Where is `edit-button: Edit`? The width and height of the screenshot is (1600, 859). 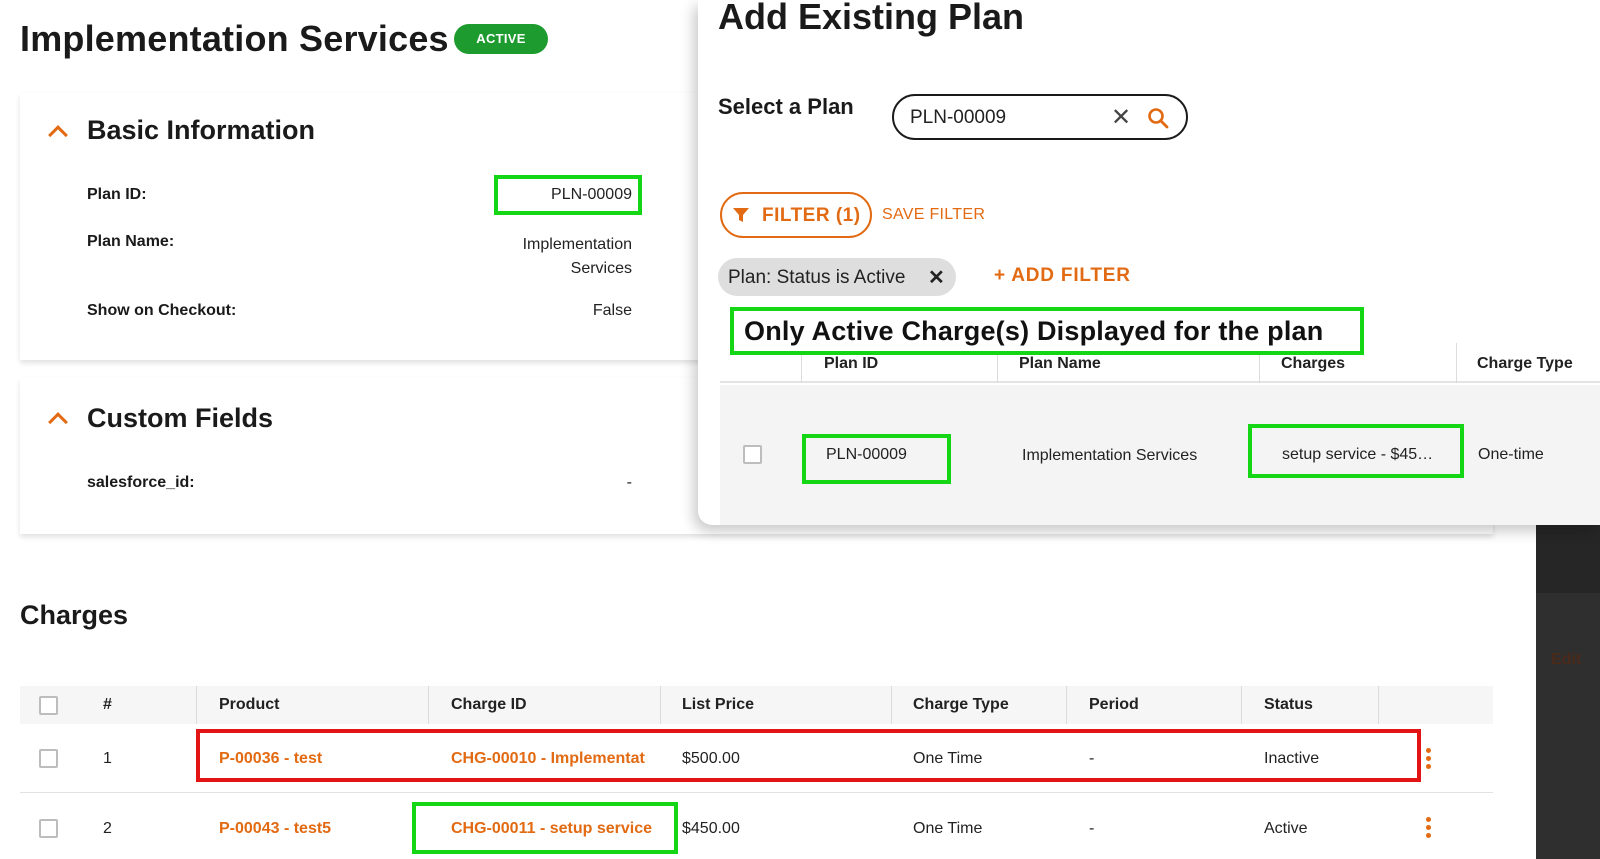 edit-button: Edit is located at coordinates (1566, 660).